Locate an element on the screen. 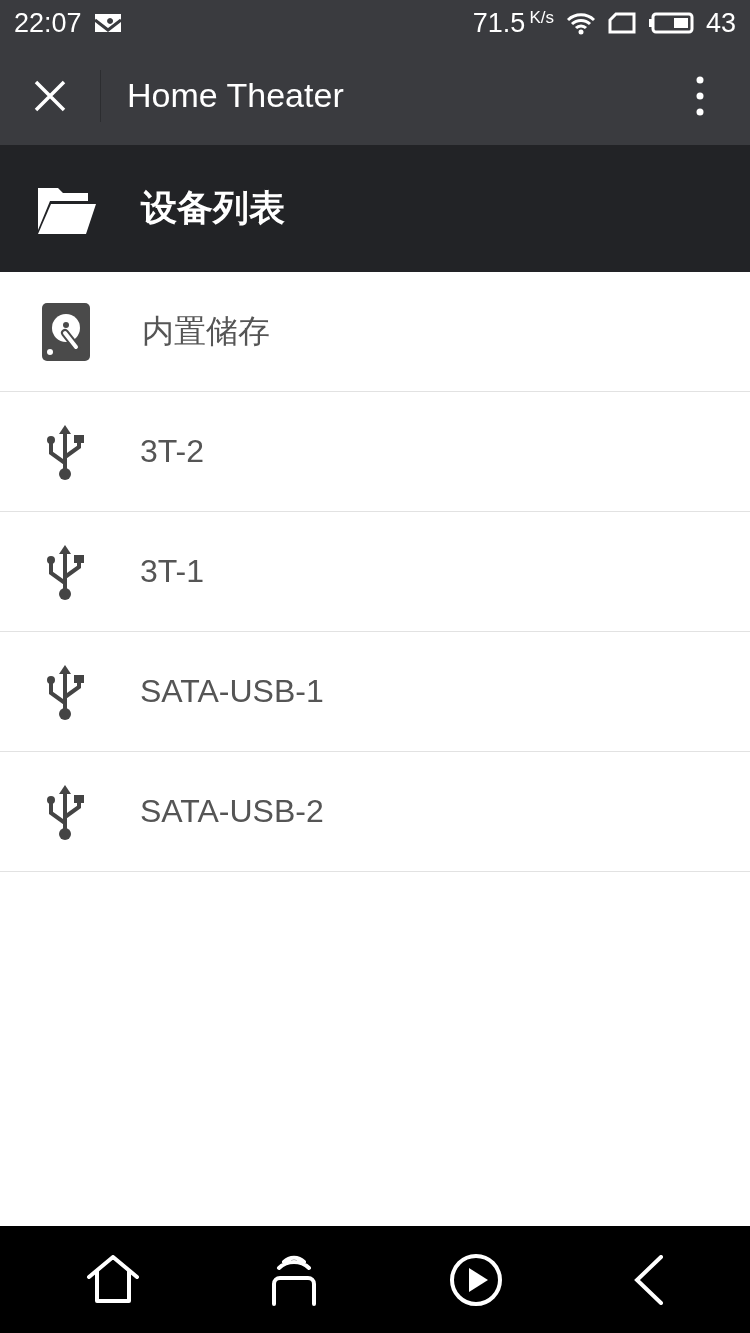 The image size is (750, 1333). hard-drive-icon is located at coordinates (66, 331).